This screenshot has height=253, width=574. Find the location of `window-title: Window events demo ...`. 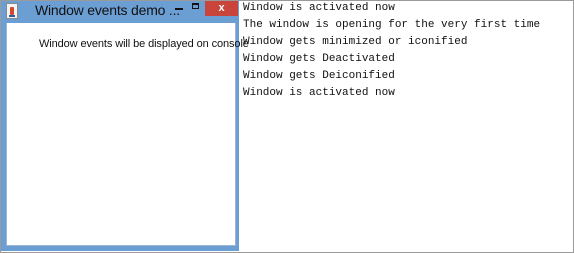

window-title: Window events demo ... is located at coordinates (107, 10).